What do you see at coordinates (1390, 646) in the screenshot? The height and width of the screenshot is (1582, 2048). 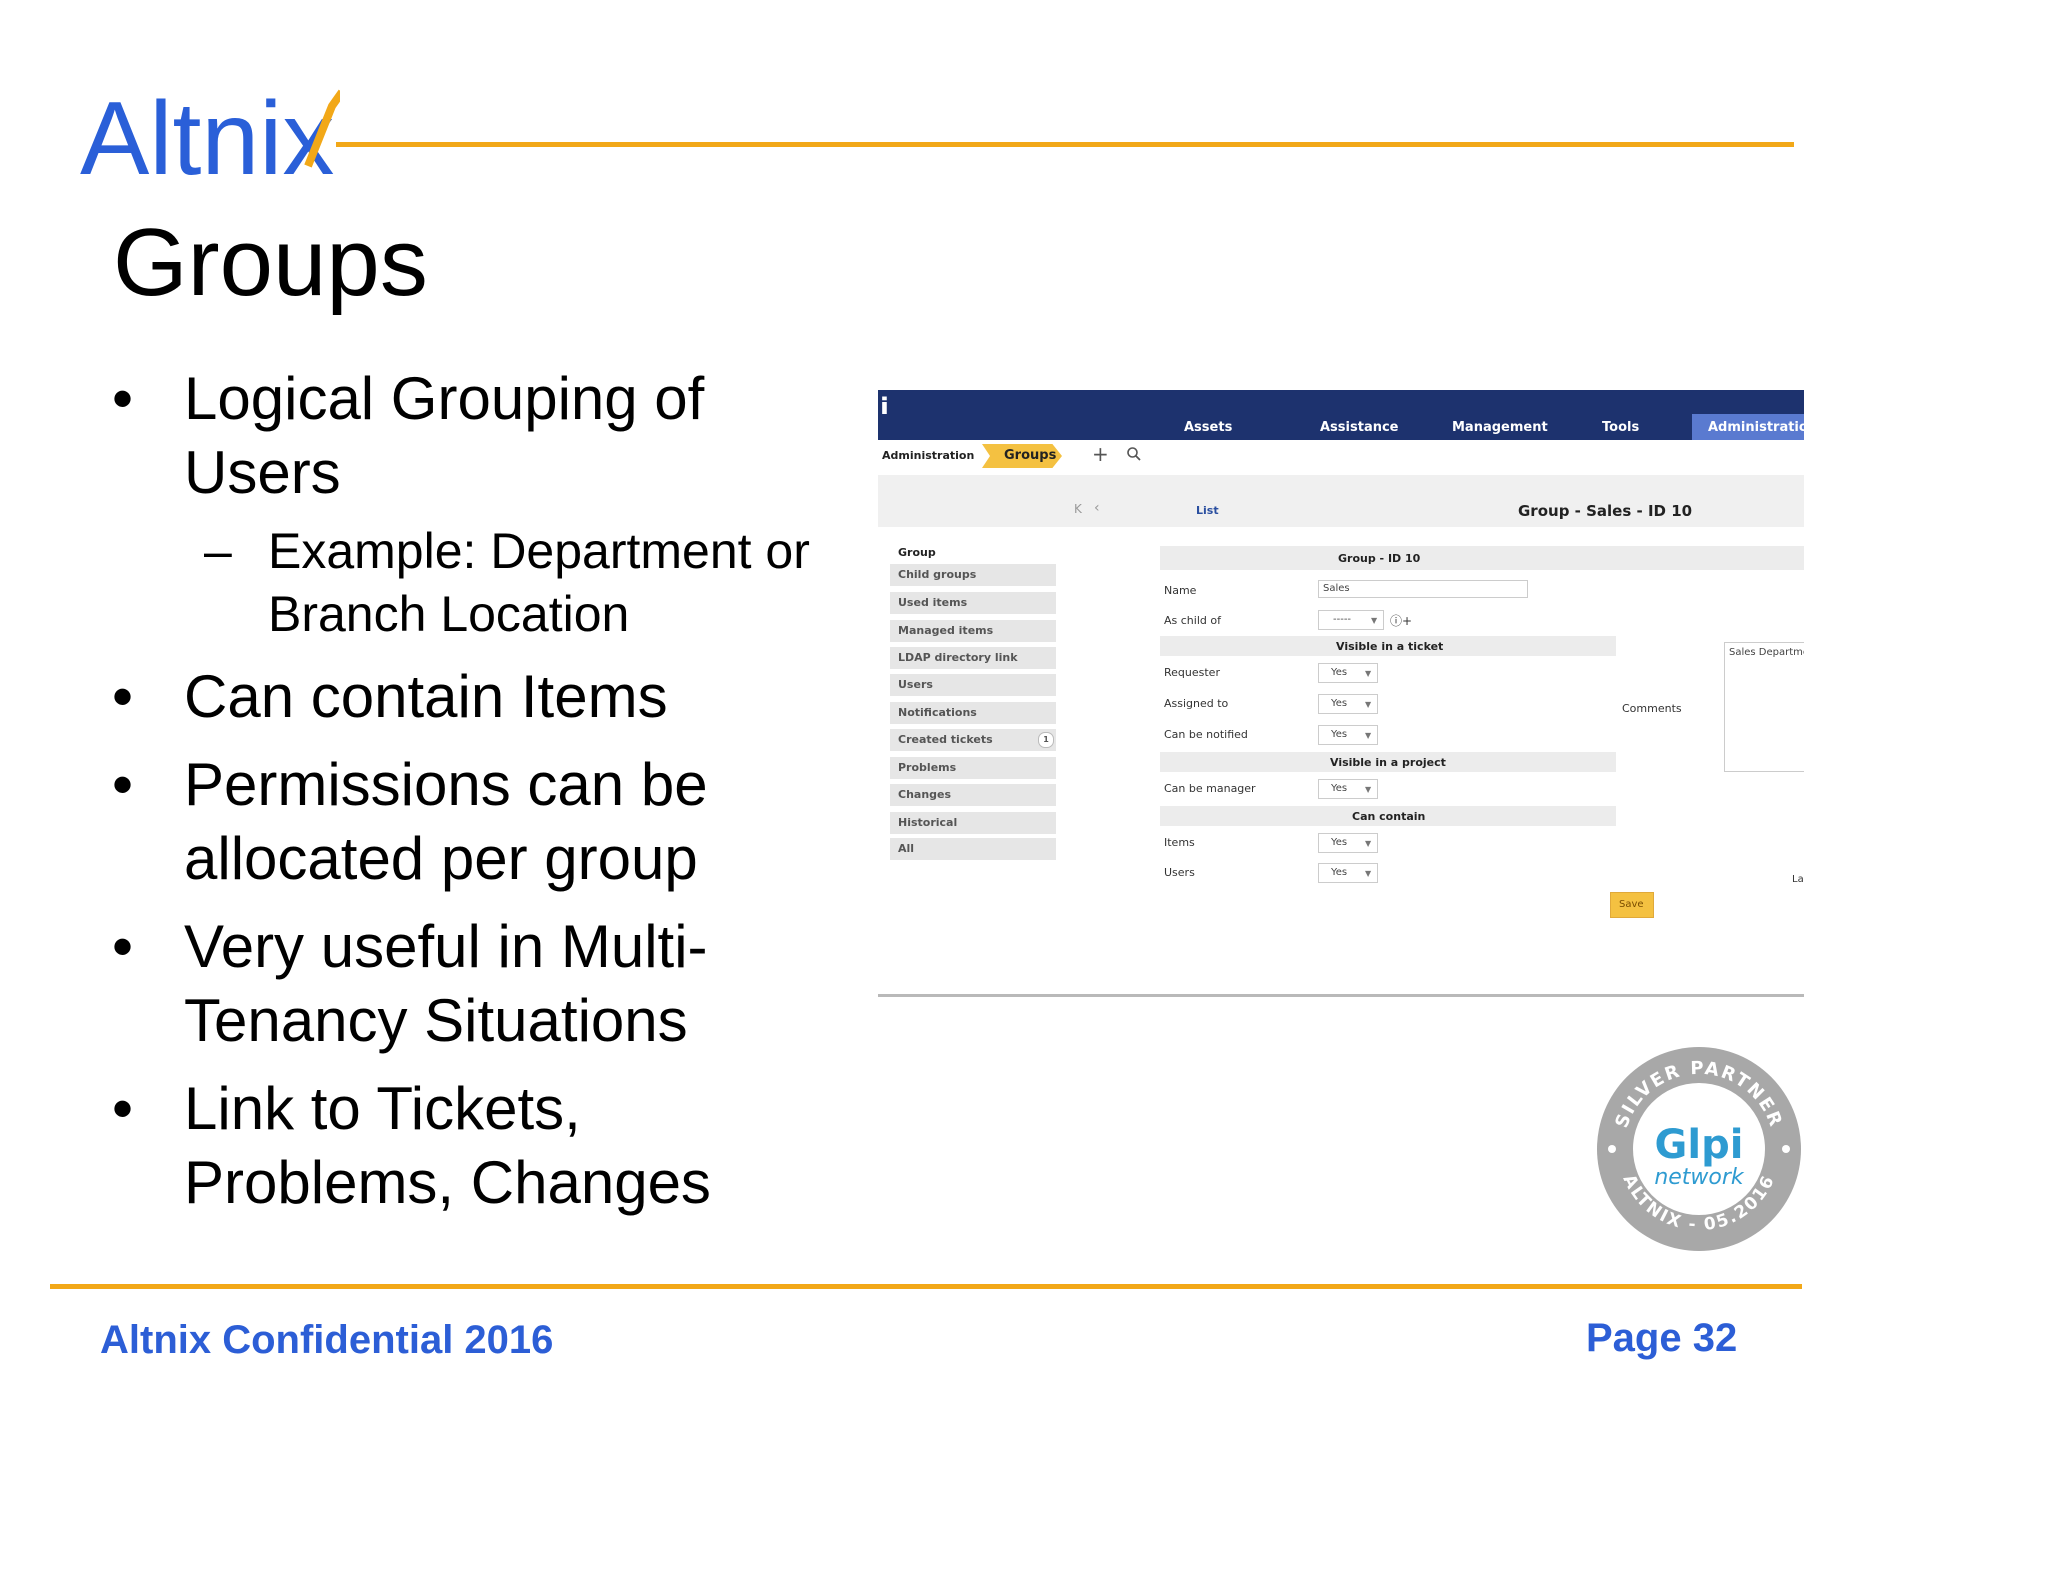 I see `section-ticket: Visible in a ticket` at bounding box center [1390, 646].